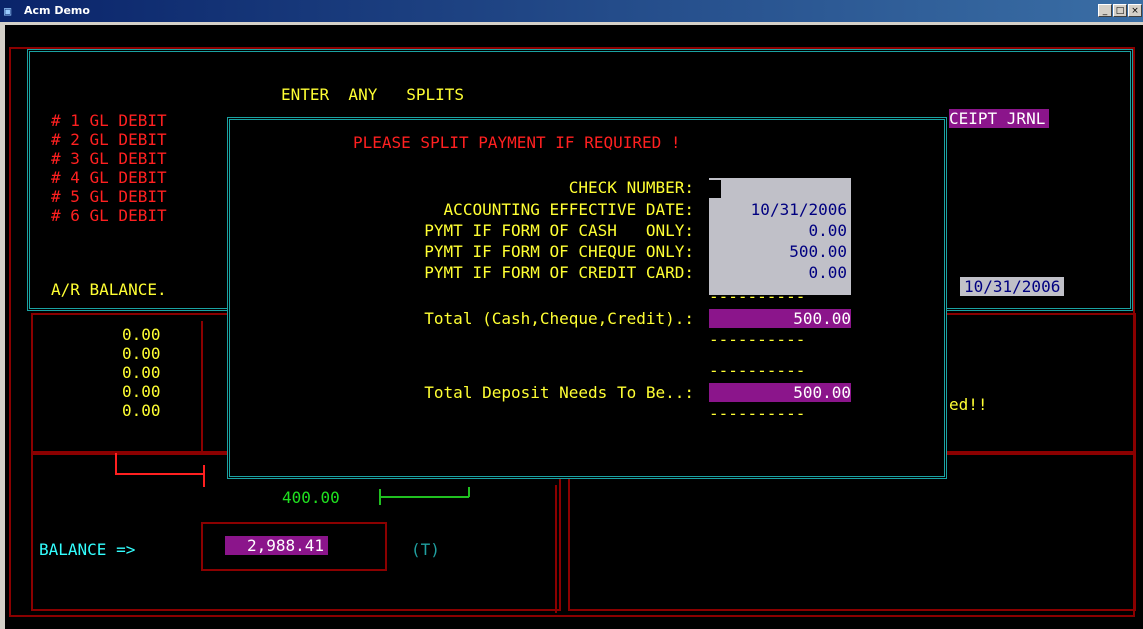 Image resolution: width=1143 pixels, height=629 pixels. Describe the element at coordinates (559, 230) in the screenshot. I see `cash-label: PYMT IF FORM OF CASH ONLY:` at that location.